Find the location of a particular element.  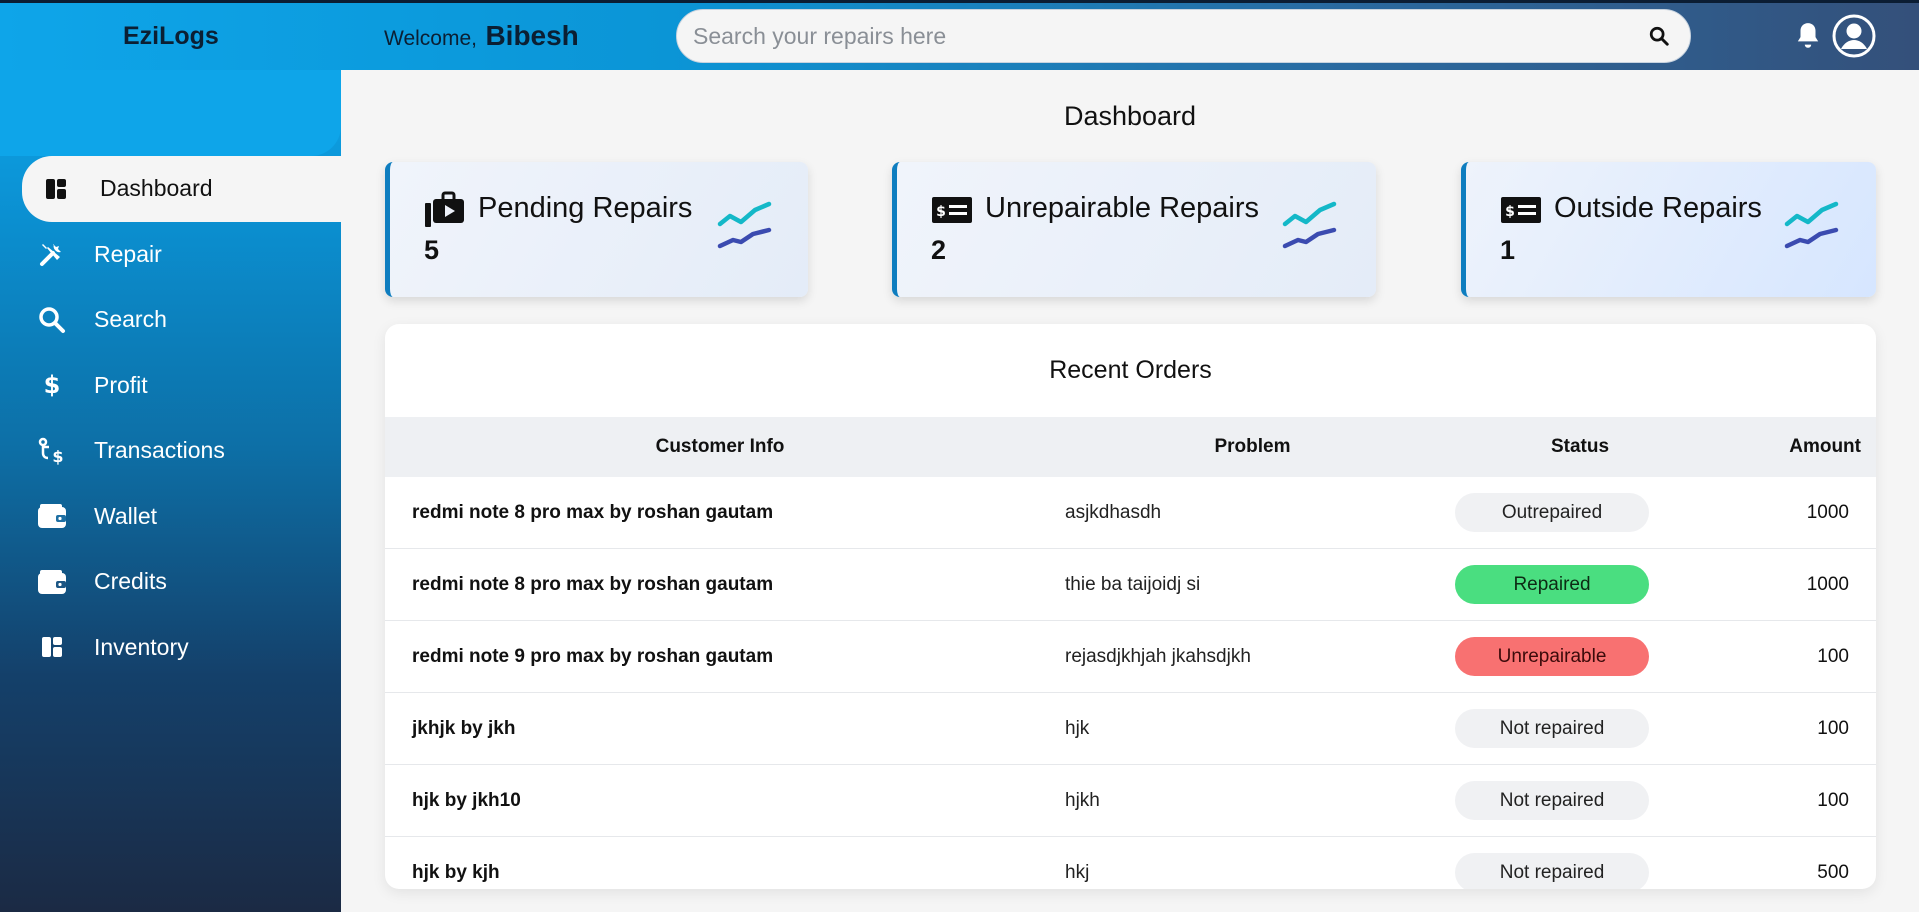

sidebar-item-label: Transactions is located at coordinates (159, 450).